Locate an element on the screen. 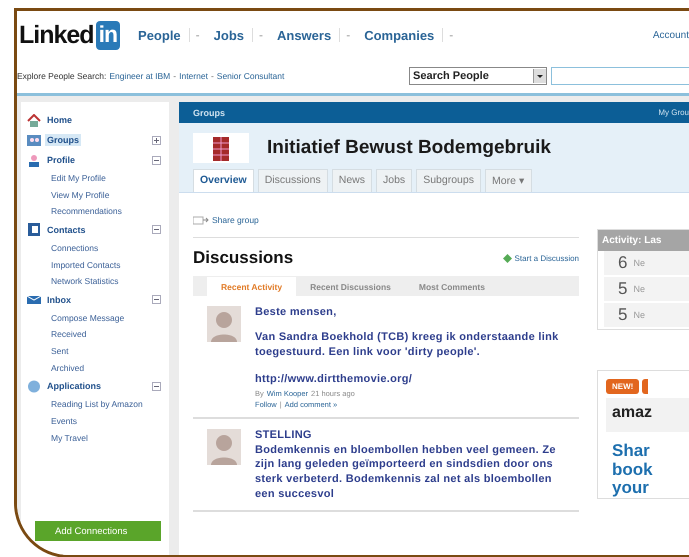 This screenshot has width=689, height=557. sidebar-item: Profile is located at coordinates (95, 160).